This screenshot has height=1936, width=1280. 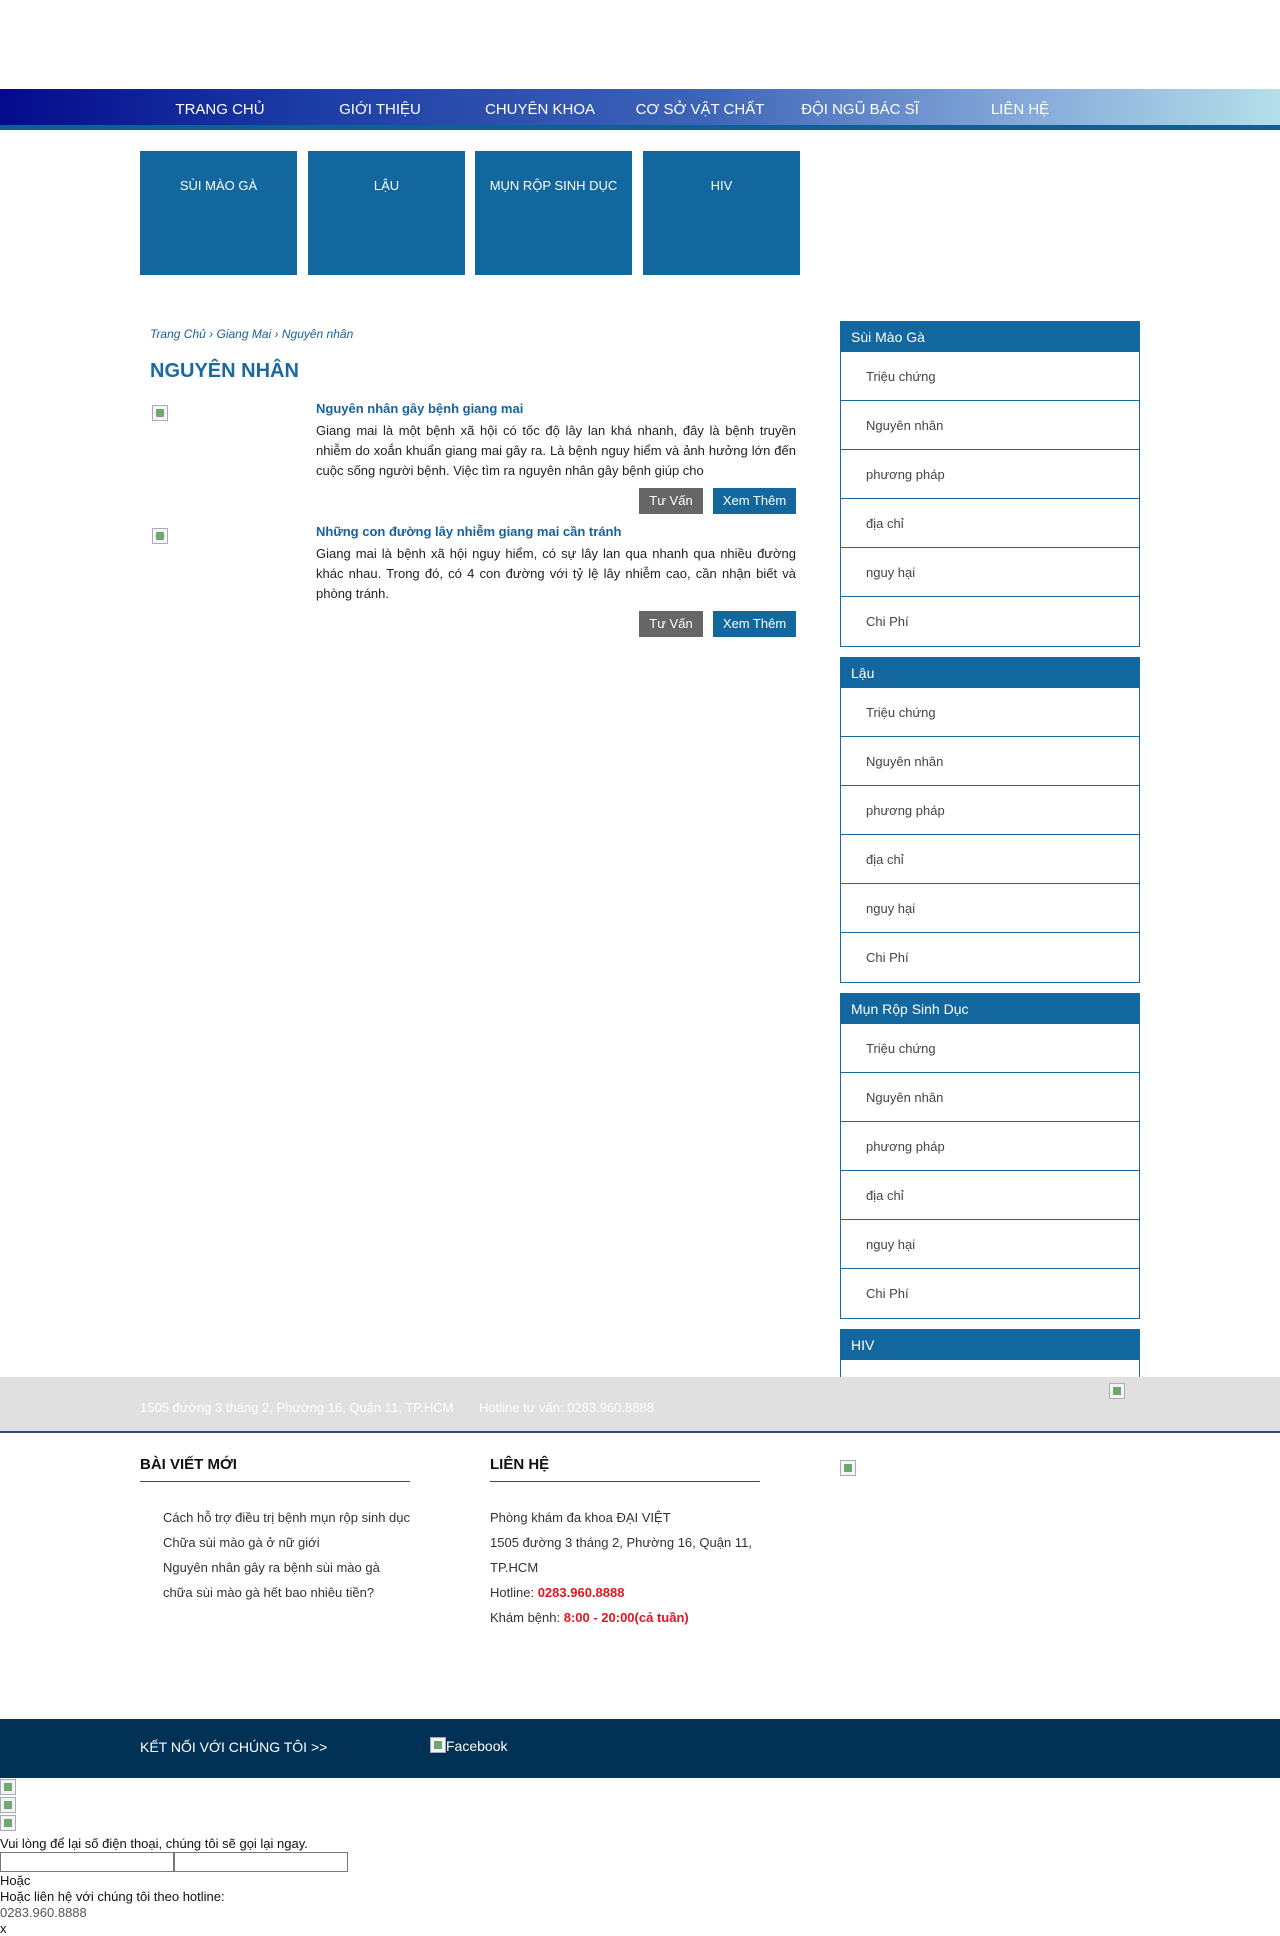 I want to click on tile-genital-warts: SÙI MÀO GÀ, so click(x=218, y=213).